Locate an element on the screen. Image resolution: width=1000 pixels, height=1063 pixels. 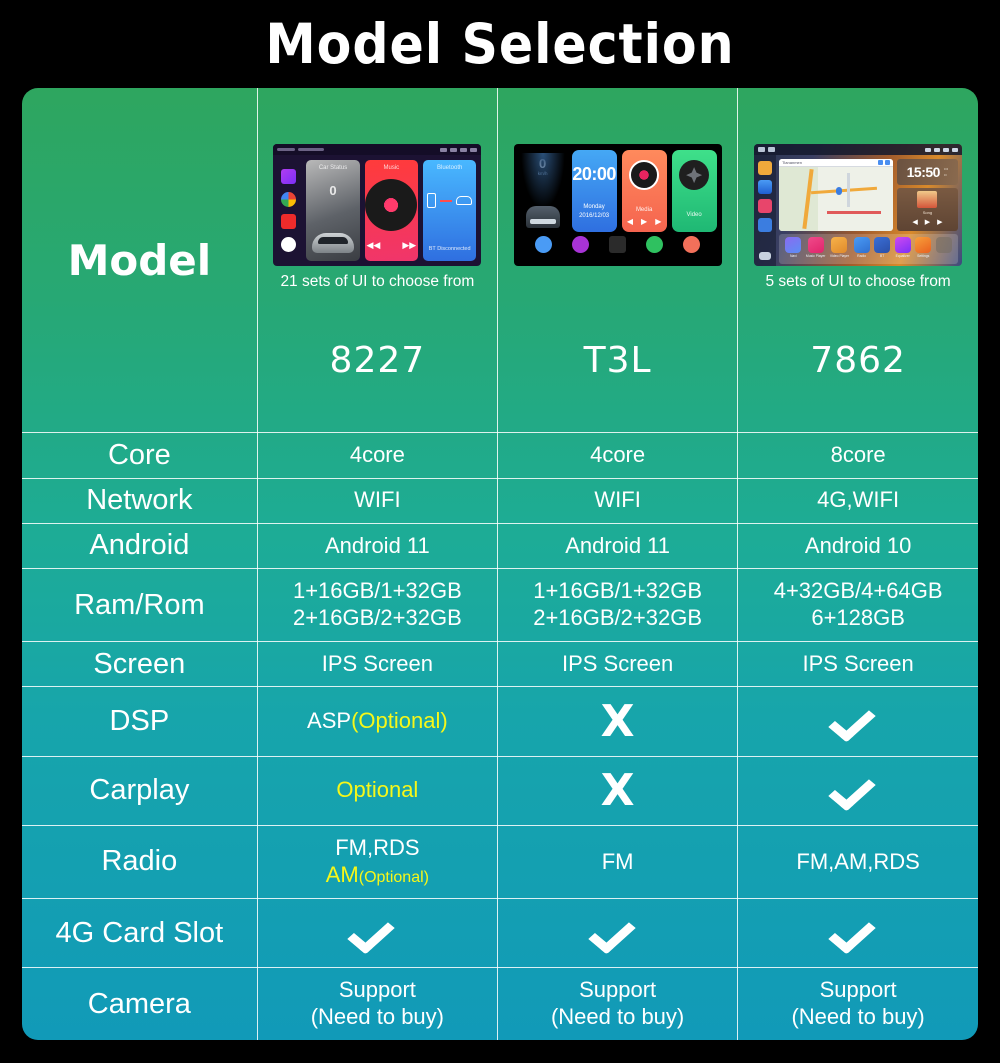
clock-value: 20:00 is located at coordinates (594, 174).